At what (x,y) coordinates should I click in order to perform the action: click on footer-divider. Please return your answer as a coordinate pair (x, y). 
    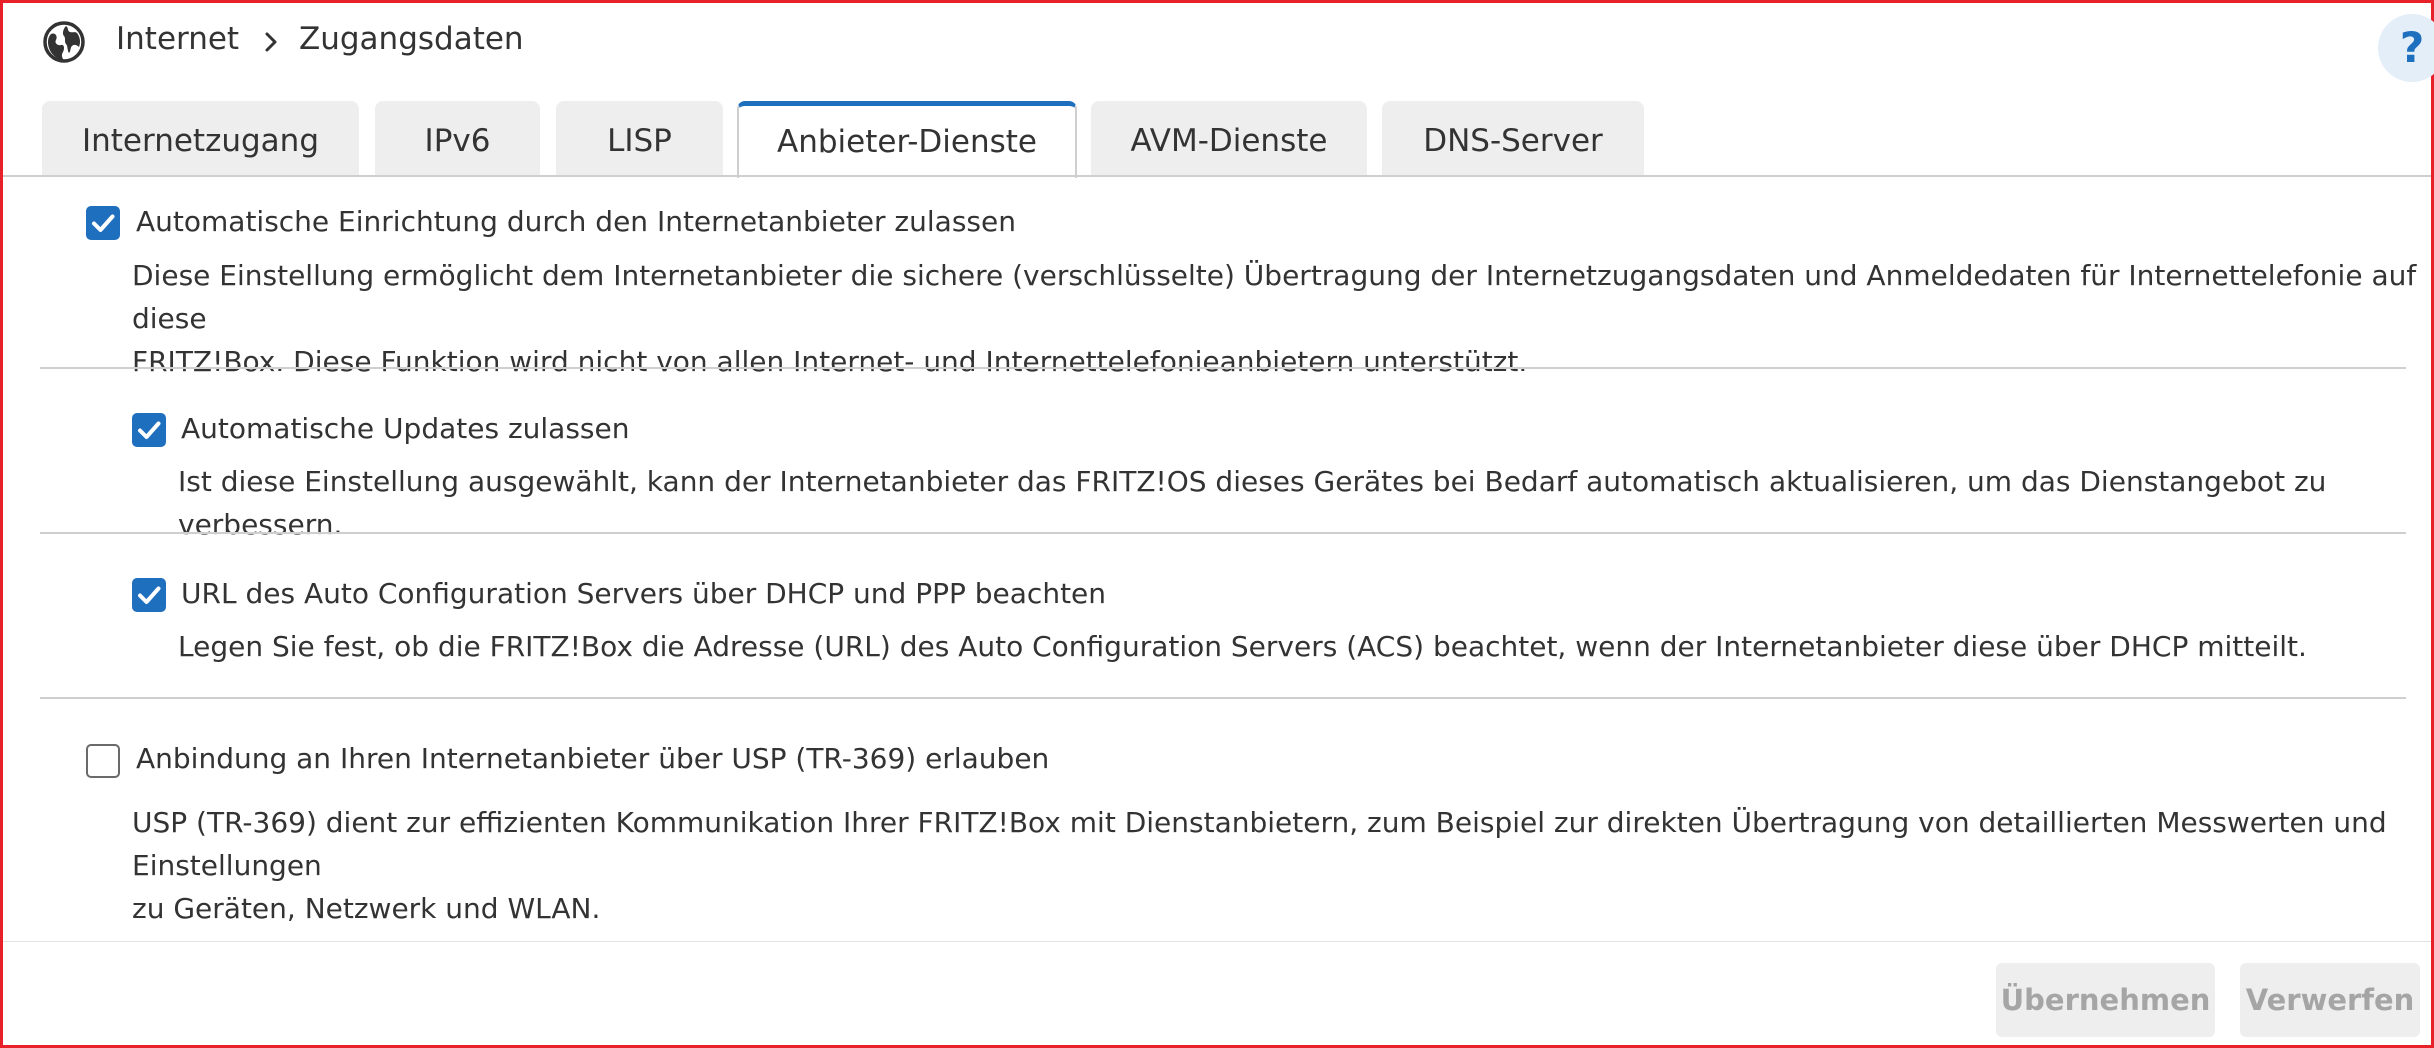
    Looking at the image, I should click on (1217, 941).